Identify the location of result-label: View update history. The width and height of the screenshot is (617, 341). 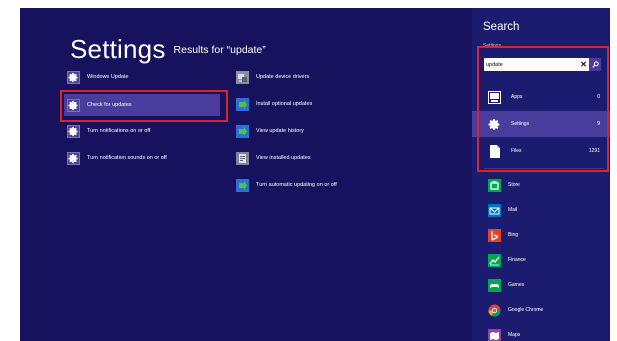
(280, 131).